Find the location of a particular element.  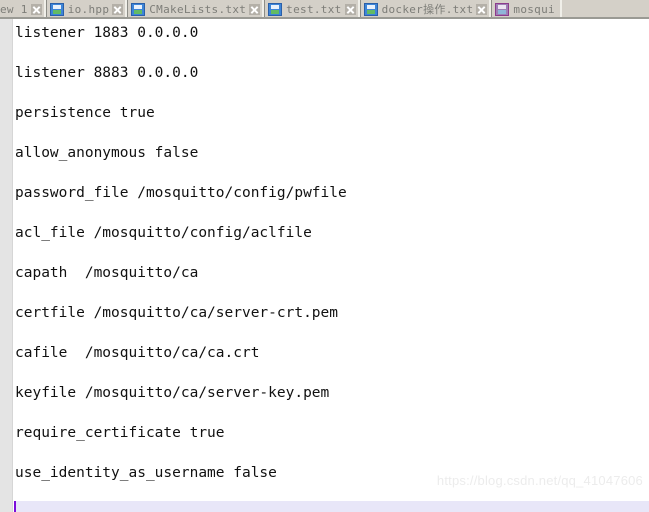

code-line: require_certificate true is located at coordinates (120, 433).